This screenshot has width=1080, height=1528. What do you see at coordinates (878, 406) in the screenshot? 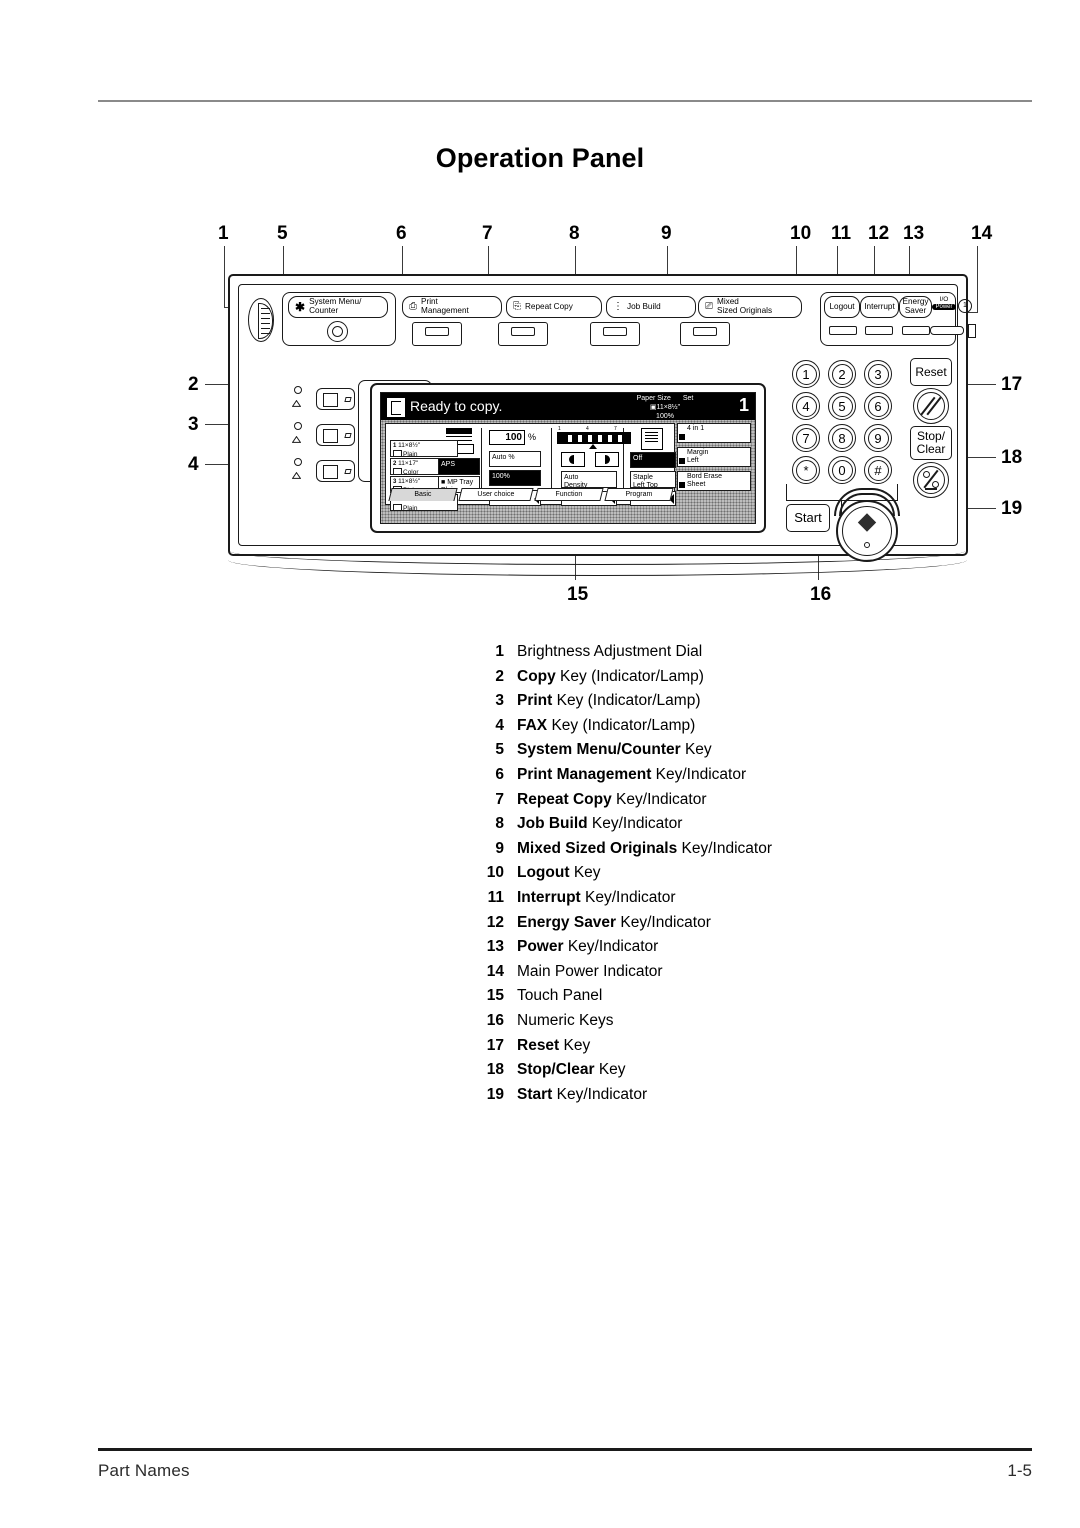
I see `numeric-key-6: 6` at bounding box center [878, 406].